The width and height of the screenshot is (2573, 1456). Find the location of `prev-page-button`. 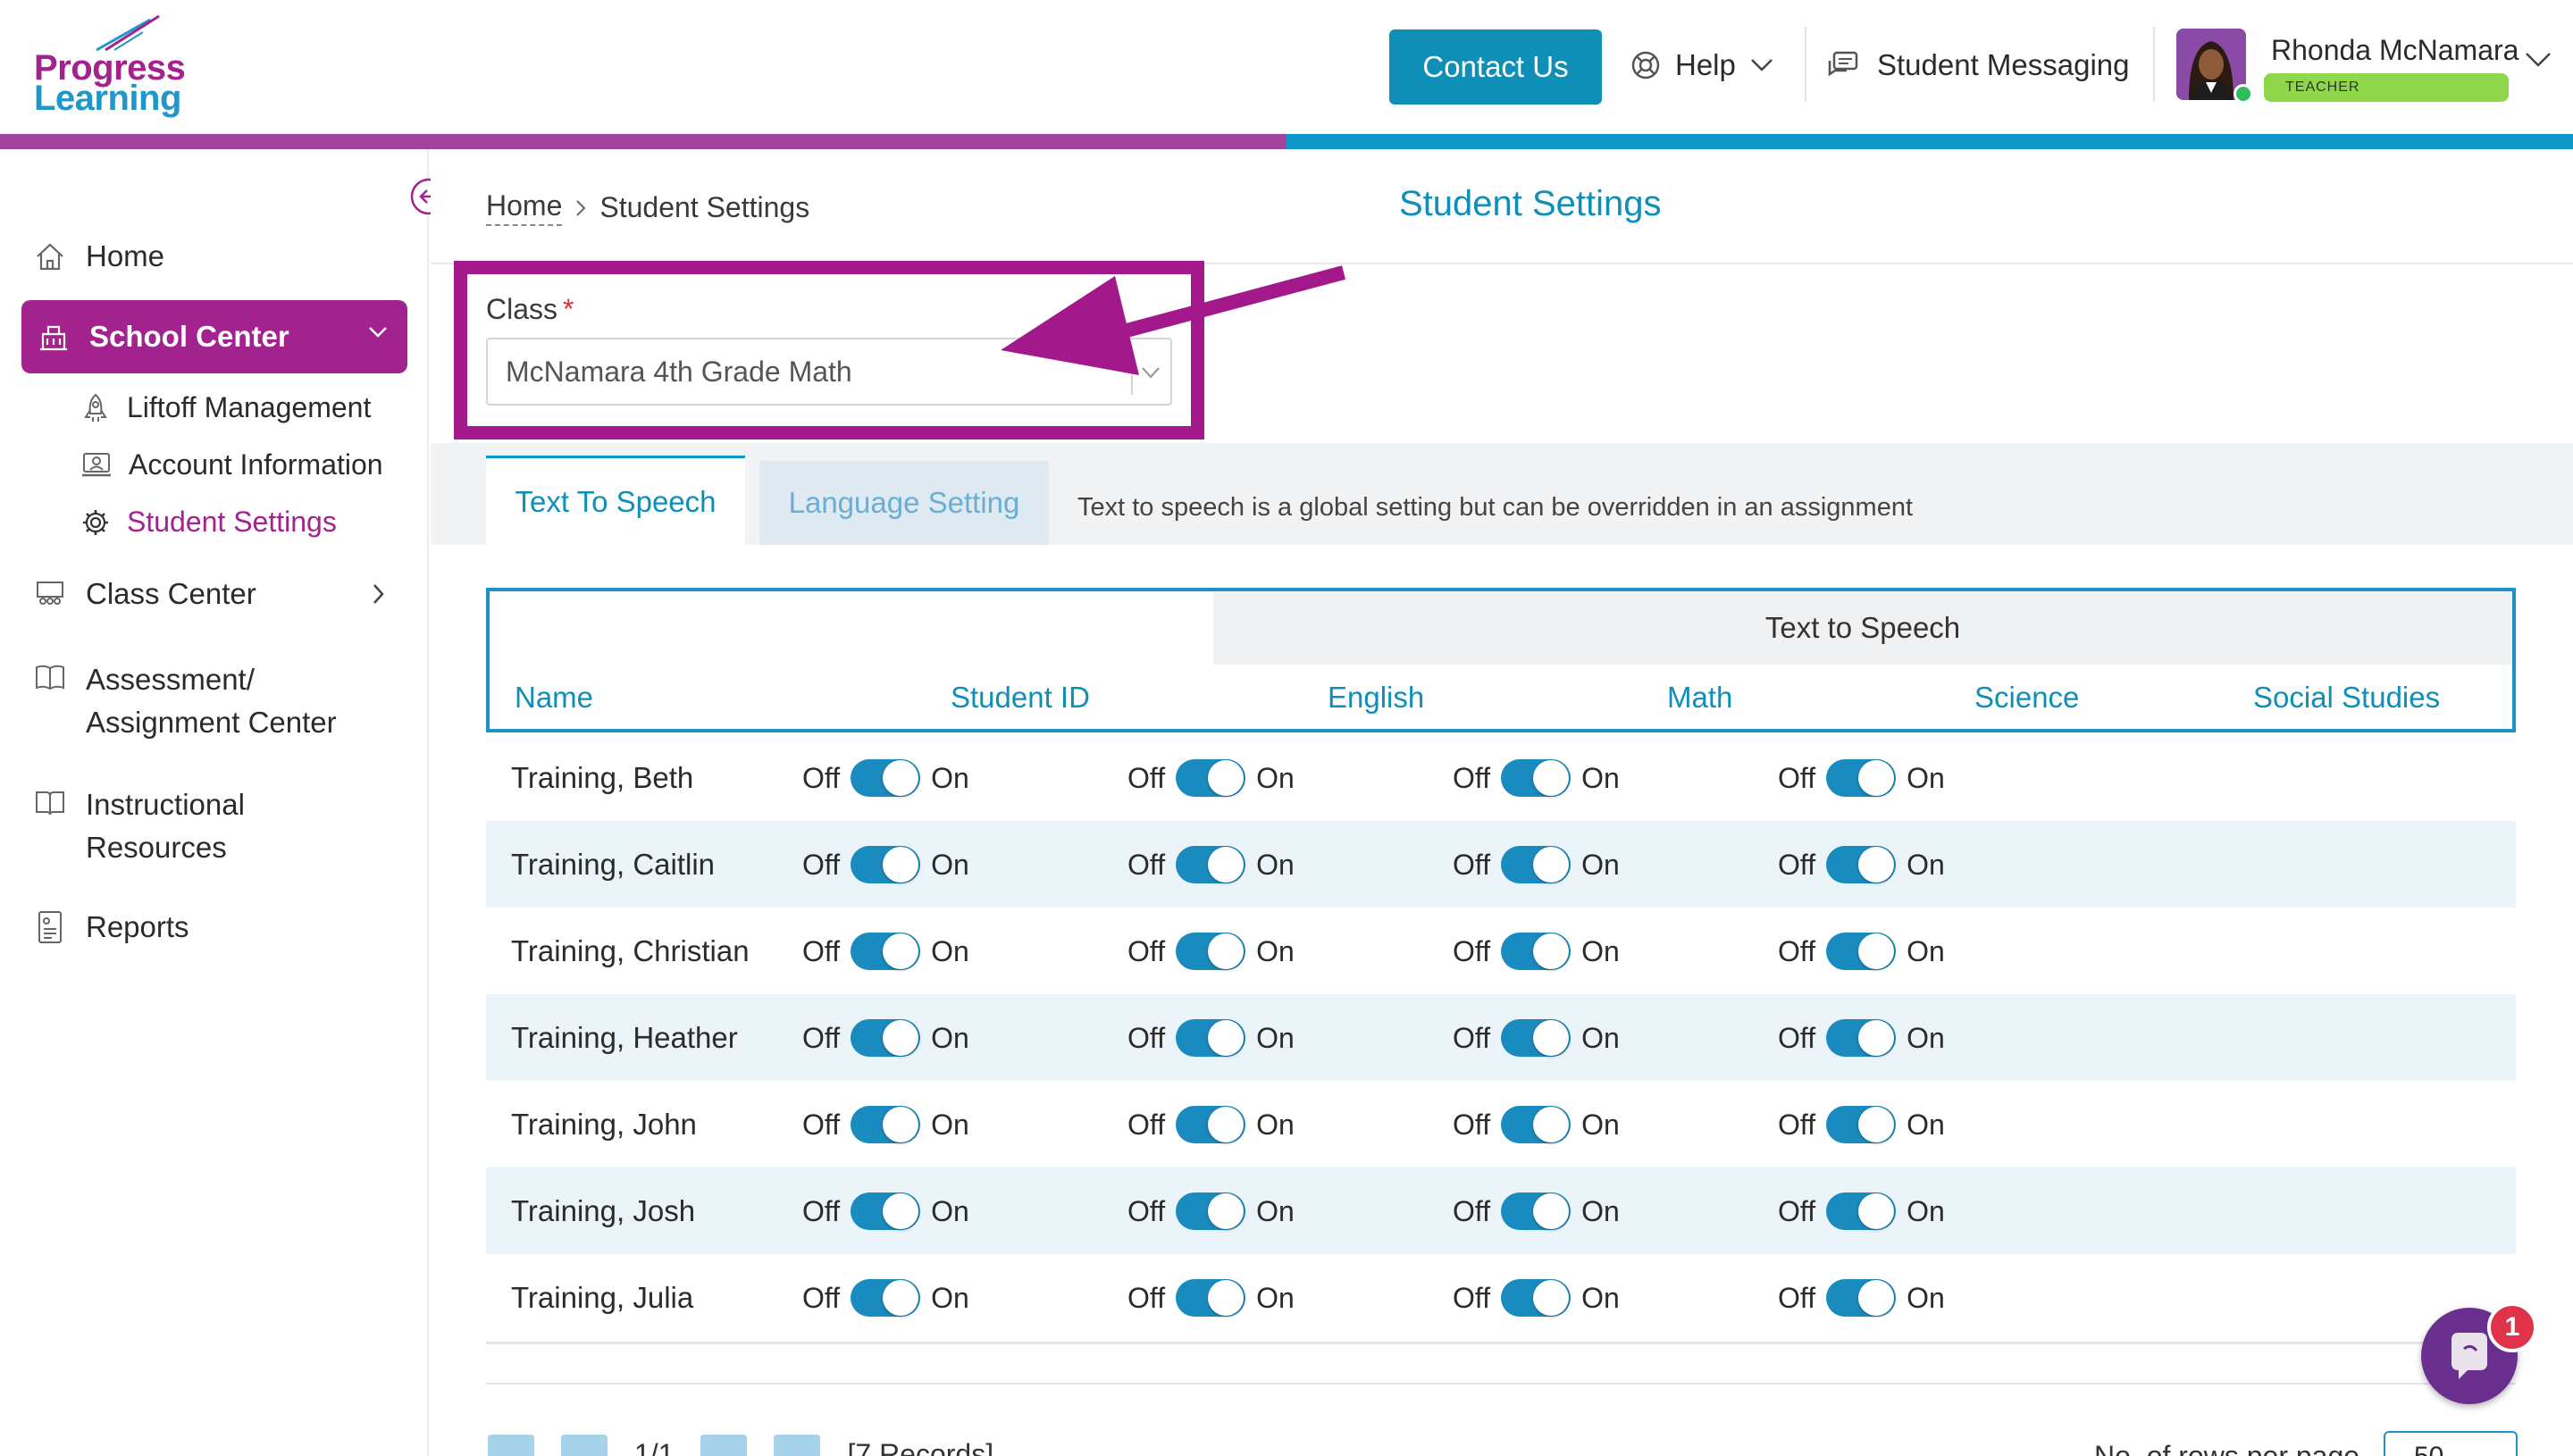

prev-page-button is located at coordinates (584, 1445).